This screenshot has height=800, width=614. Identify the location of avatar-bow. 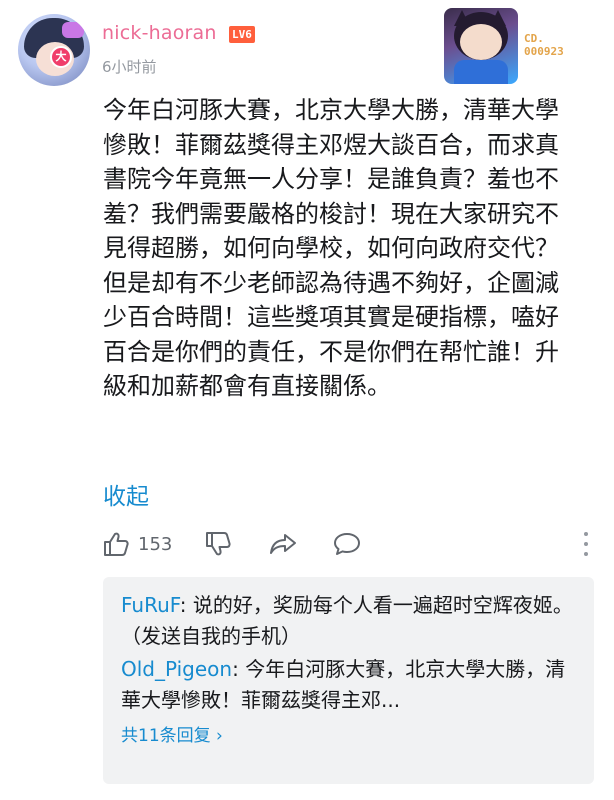
(73, 30).